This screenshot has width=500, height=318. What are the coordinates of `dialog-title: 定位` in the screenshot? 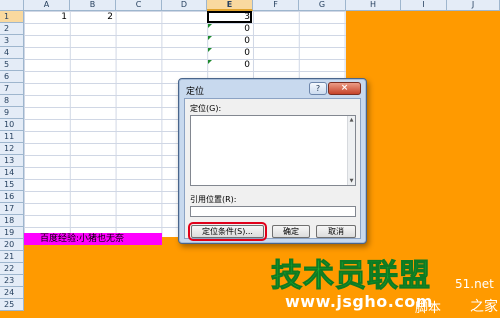 It's located at (195, 92).